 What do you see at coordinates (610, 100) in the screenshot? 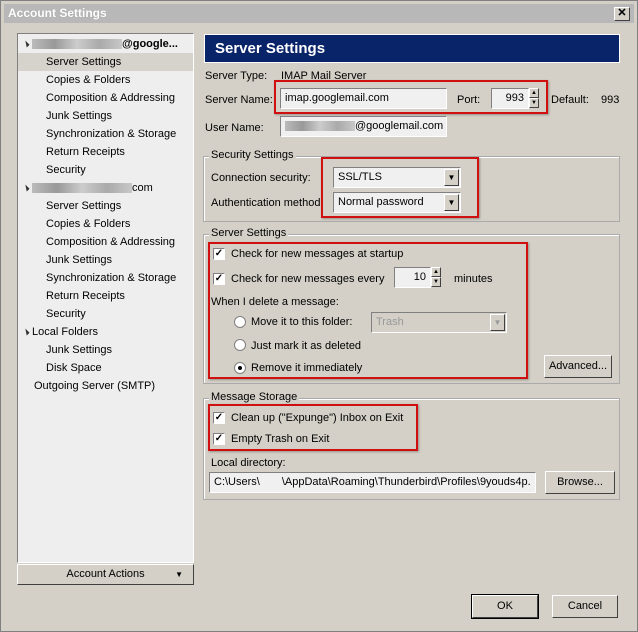
I see `default-port-value: 993` at bounding box center [610, 100].